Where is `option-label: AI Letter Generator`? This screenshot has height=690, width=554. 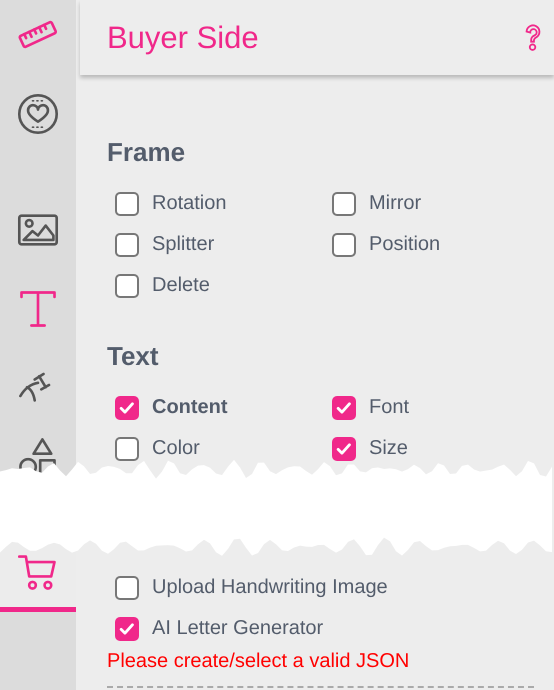
option-label: AI Letter Generator is located at coordinates (238, 628).